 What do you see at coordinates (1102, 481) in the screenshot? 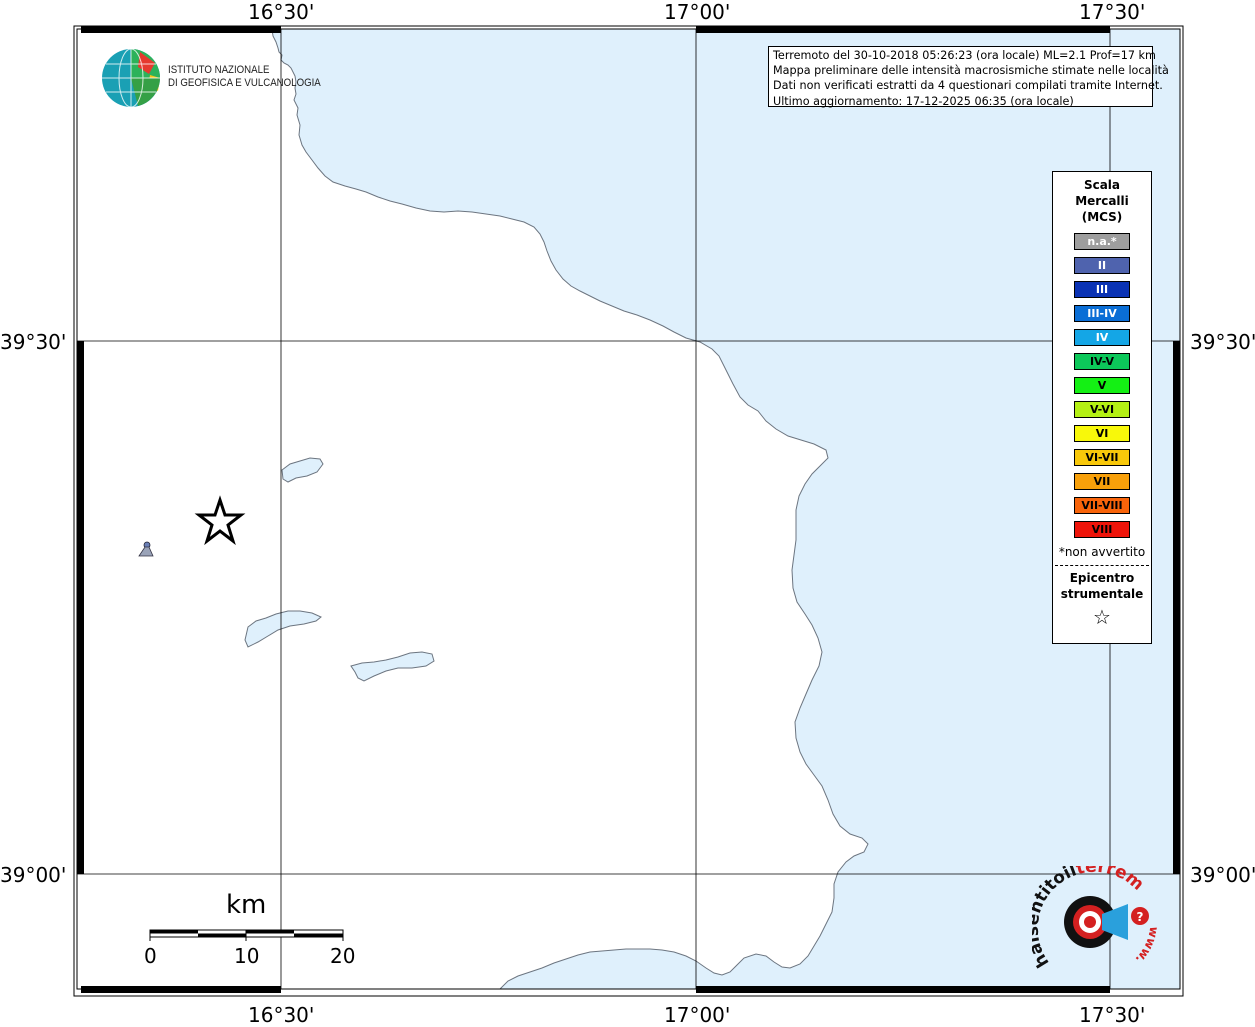
I see `legend-item-10: VII` at bounding box center [1102, 481].